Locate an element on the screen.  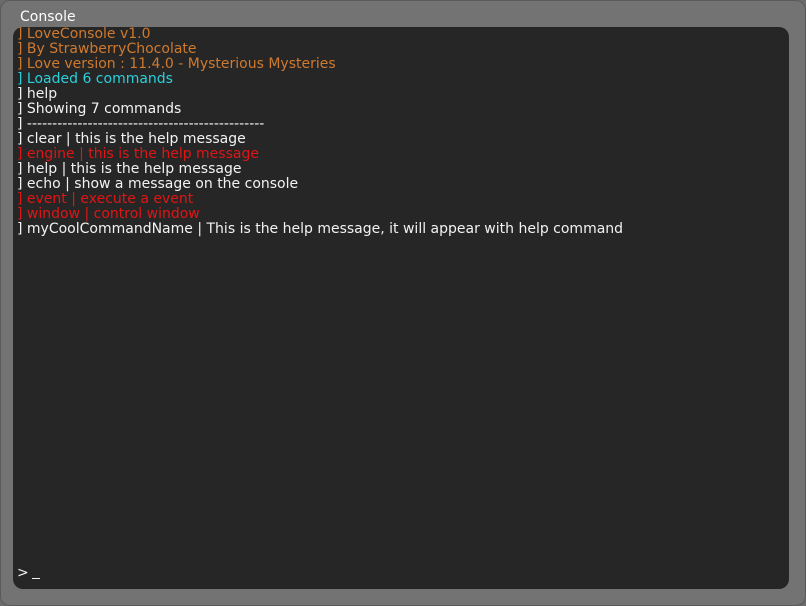
title-bar: Console is located at coordinates (403, 14).